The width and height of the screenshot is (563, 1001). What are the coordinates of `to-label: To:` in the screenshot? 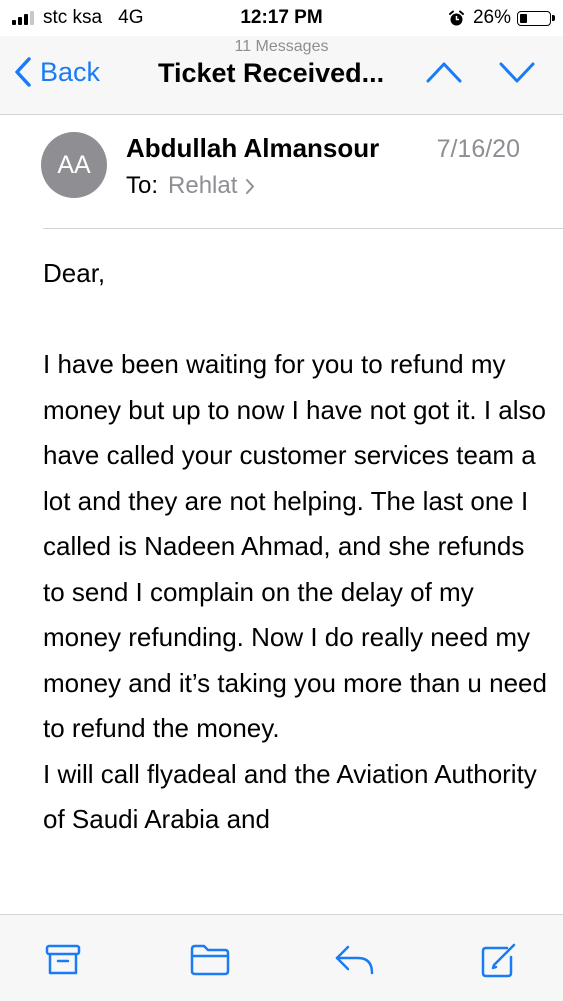 It's located at (142, 185).